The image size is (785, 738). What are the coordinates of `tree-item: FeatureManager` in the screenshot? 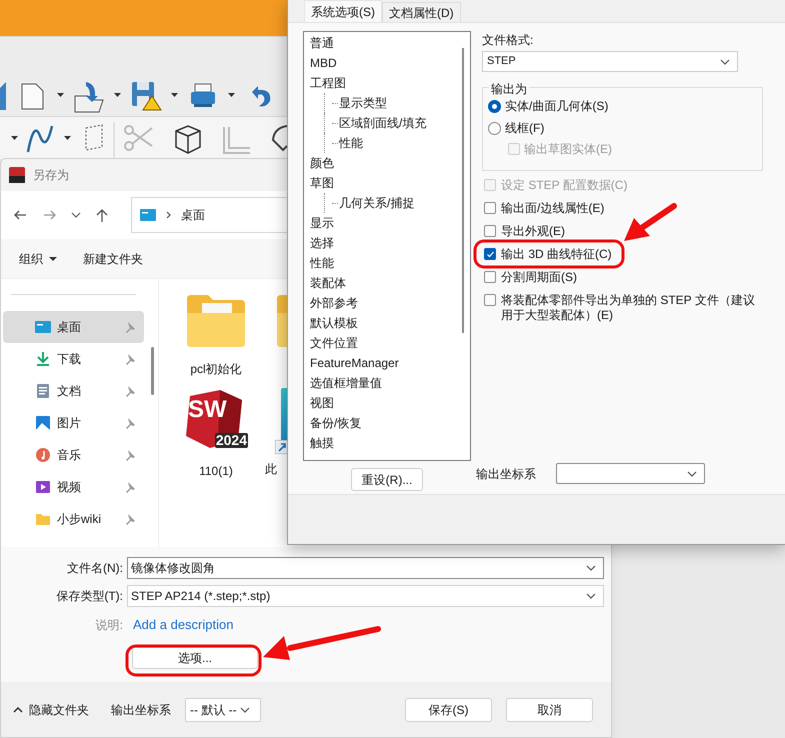 It's located at (354, 363).